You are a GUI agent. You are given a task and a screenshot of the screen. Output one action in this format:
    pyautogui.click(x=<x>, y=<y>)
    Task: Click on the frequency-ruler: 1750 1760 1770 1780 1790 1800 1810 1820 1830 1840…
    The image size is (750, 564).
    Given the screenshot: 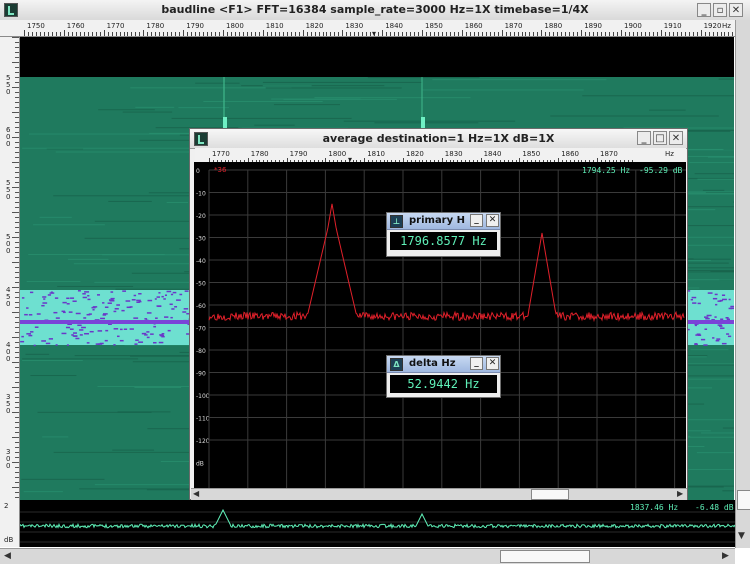 What is the action you would take?
    pyautogui.click(x=369, y=29)
    